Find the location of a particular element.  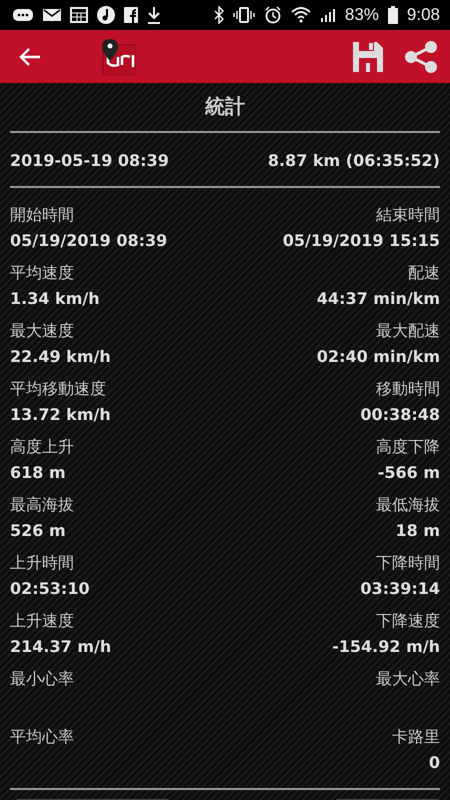

stat-value: 05/19/2019 08:39 is located at coordinates (89, 241).